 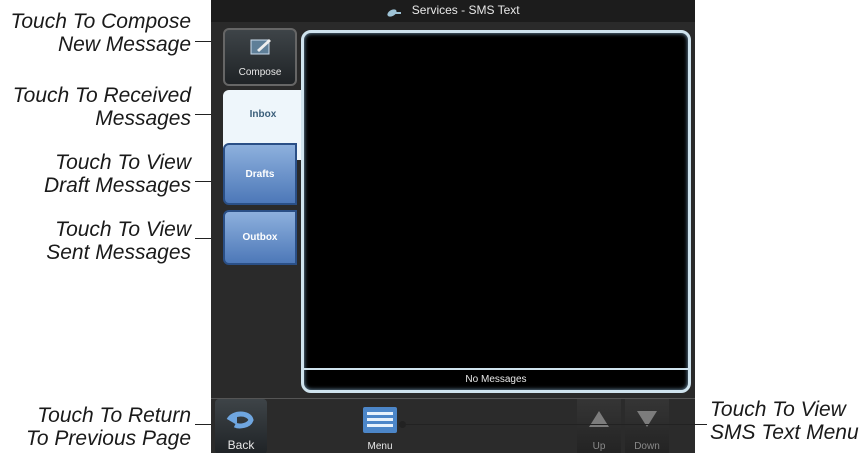 What do you see at coordinates (599, 446) in the screenshot?
I see `up-label: Up` at bounding box center [599, 446].